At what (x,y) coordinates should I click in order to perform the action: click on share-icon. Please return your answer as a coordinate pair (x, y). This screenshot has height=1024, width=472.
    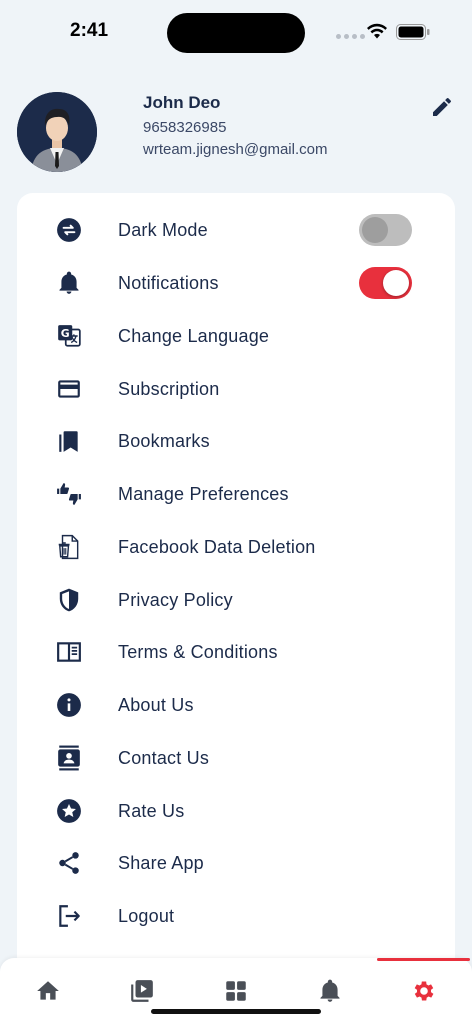
    Looking at the image, I should click on (69, 863).